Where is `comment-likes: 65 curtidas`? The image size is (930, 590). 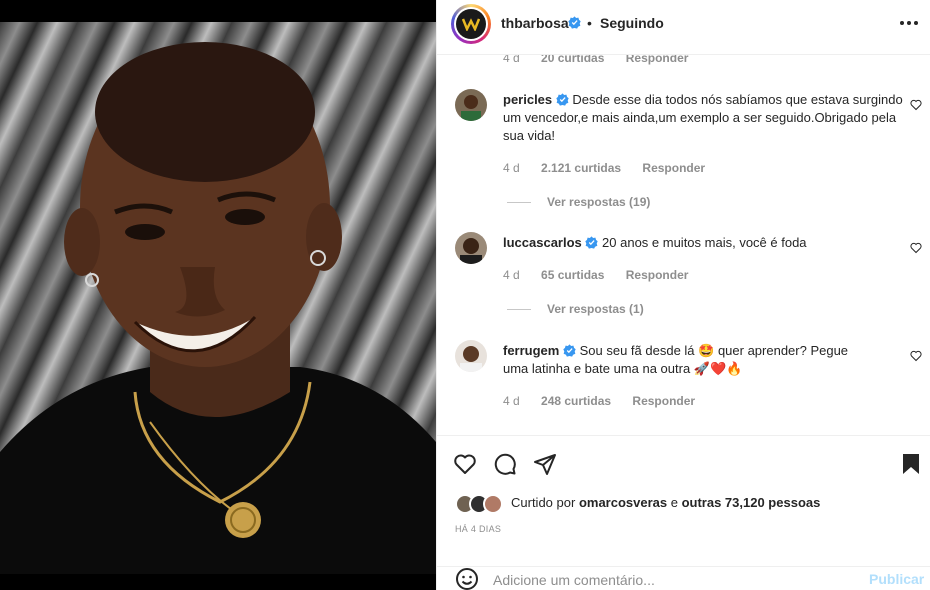
comment-likes: 65 curtidas is located at coordinates (572, 275).